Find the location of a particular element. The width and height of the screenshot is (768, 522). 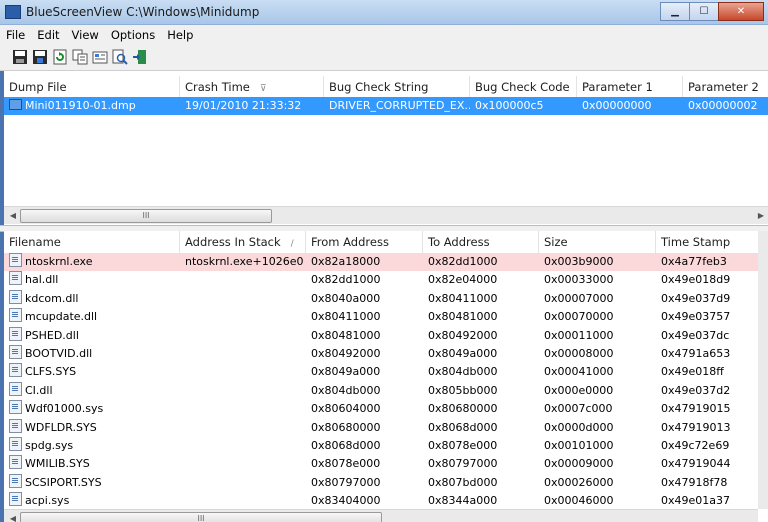

menu-options: Options is located at coordinates (133, 34).